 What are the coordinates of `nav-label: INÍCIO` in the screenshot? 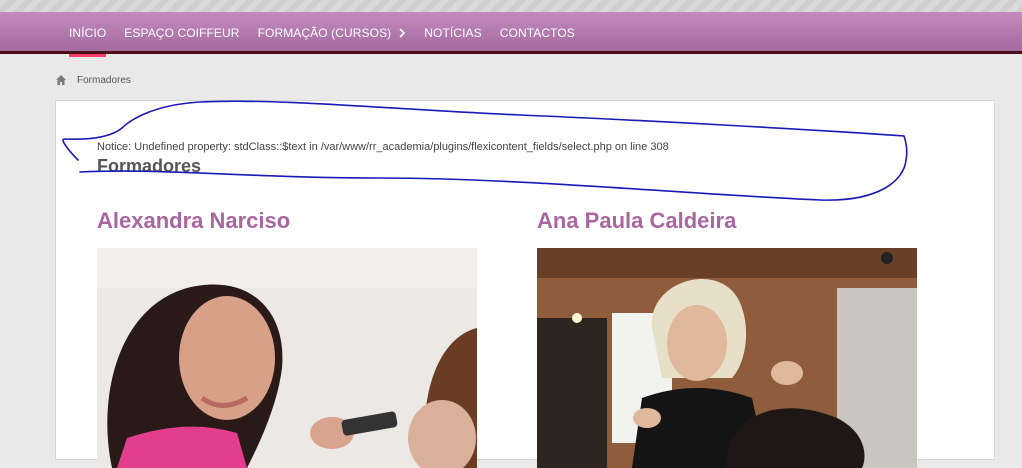 It's located at (88, 33).